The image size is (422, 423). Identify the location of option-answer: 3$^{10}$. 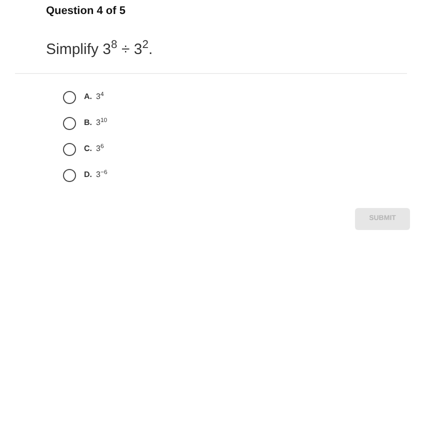
(102, 123).